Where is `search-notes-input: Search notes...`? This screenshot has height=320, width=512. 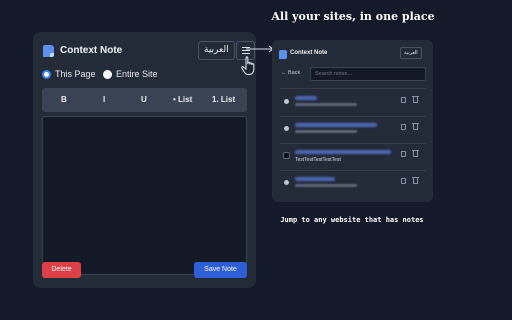 search-notes-input: Search notes... is located at coordinates (368, 74).